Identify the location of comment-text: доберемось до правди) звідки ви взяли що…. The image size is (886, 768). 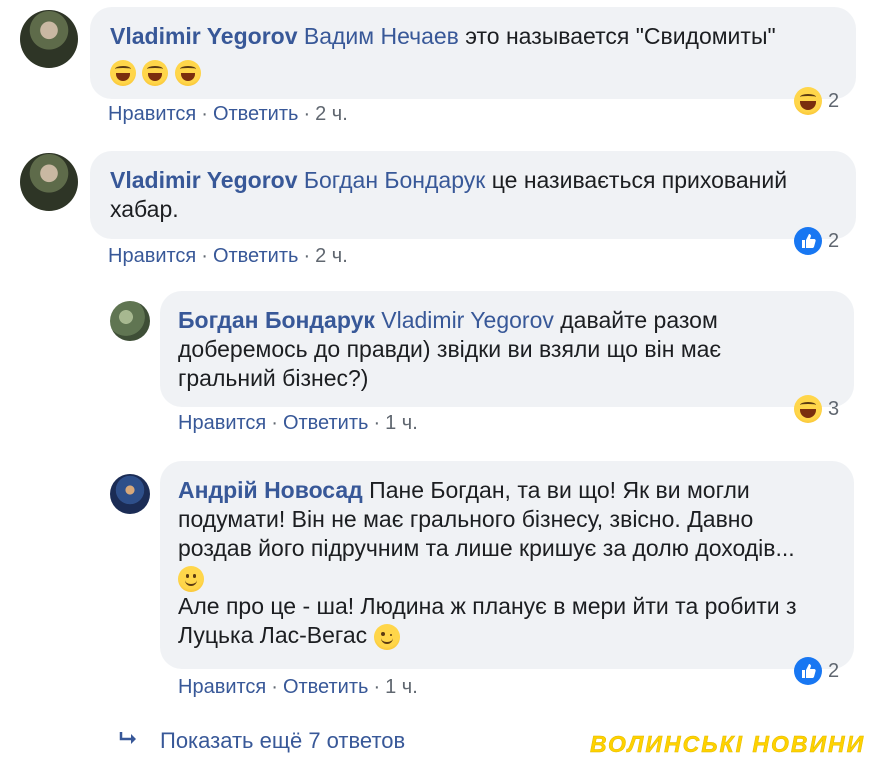
(450, 349).